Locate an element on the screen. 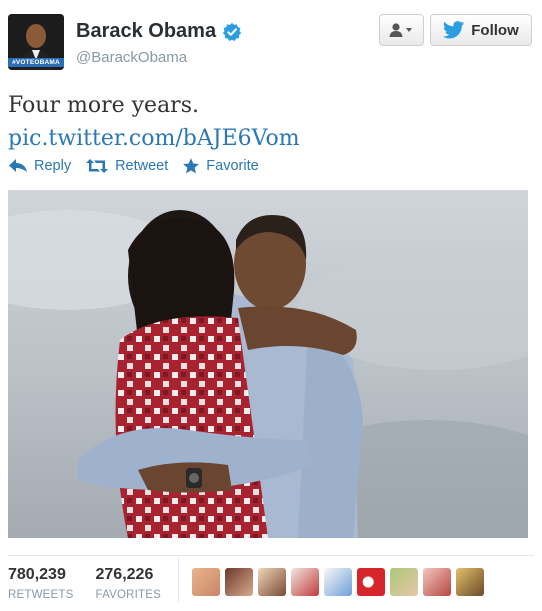 The image size is (542, 611). reply-icon is located at coordinates (18, 165).